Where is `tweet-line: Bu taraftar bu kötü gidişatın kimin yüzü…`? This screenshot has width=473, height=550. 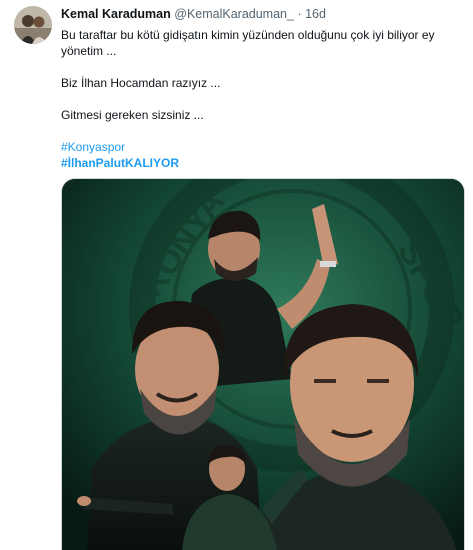
tweet-line: Bu taraftar bu kötü gidişatın kimin yüzü… is located at coordinates (248, 43).